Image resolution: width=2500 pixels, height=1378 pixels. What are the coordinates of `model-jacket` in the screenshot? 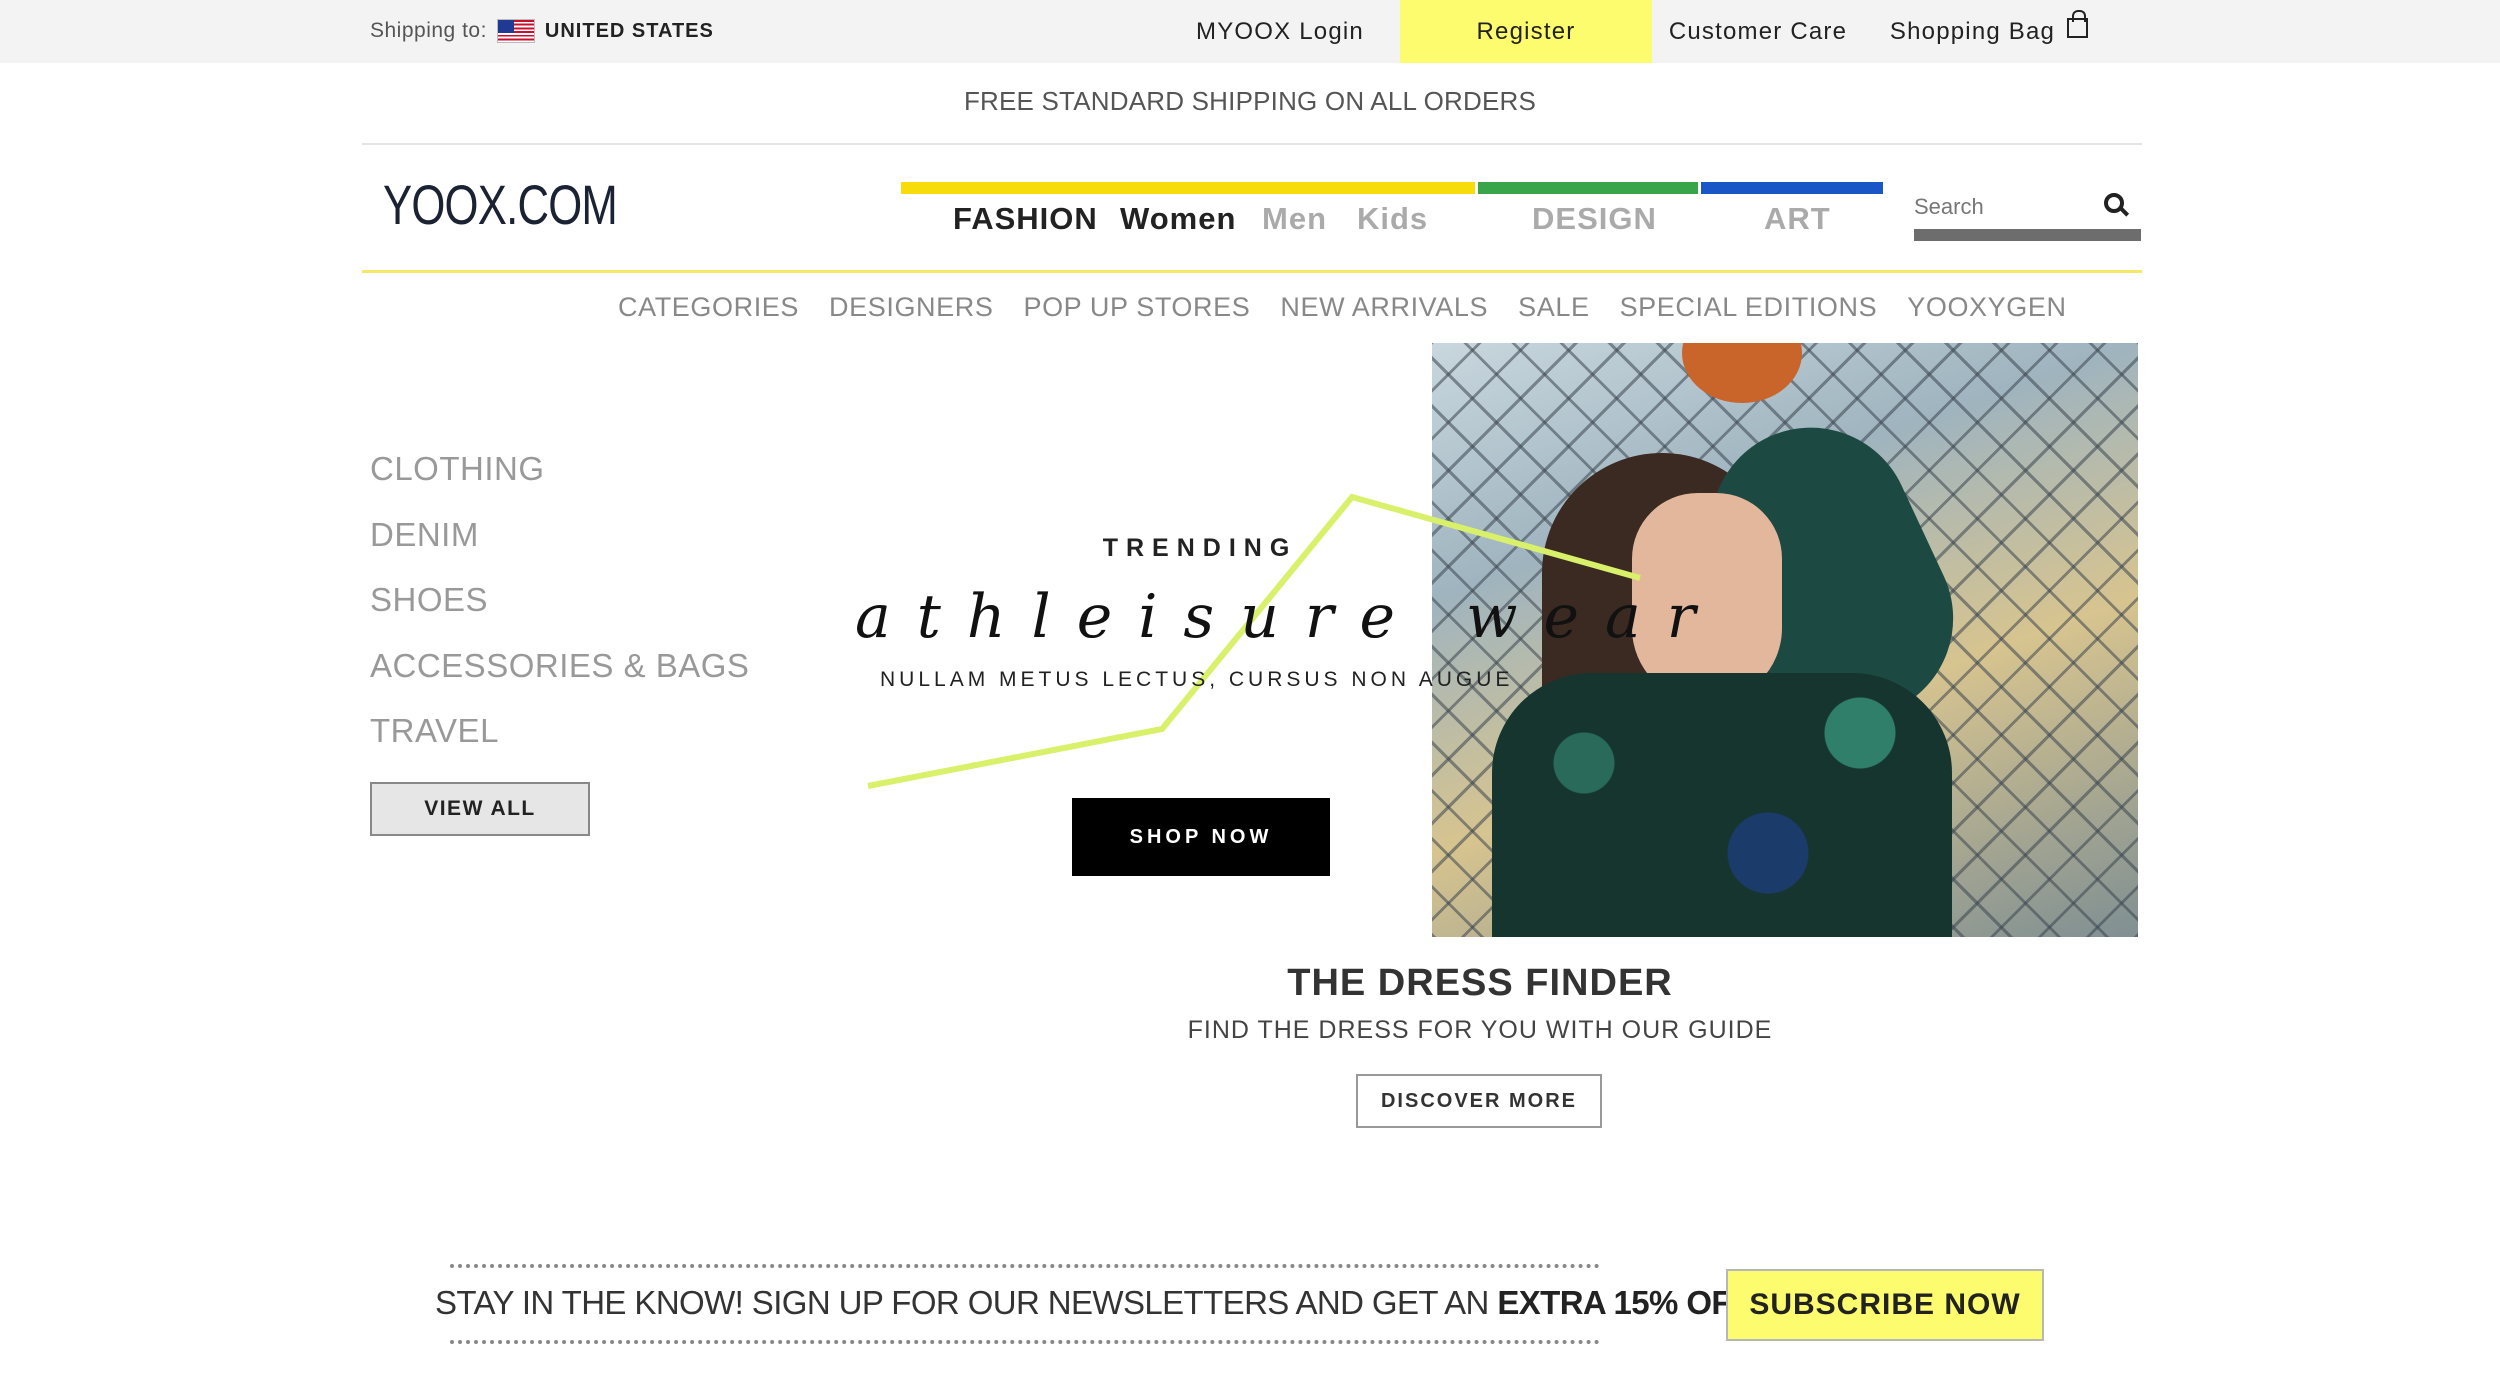 It's located at (1722, 805).